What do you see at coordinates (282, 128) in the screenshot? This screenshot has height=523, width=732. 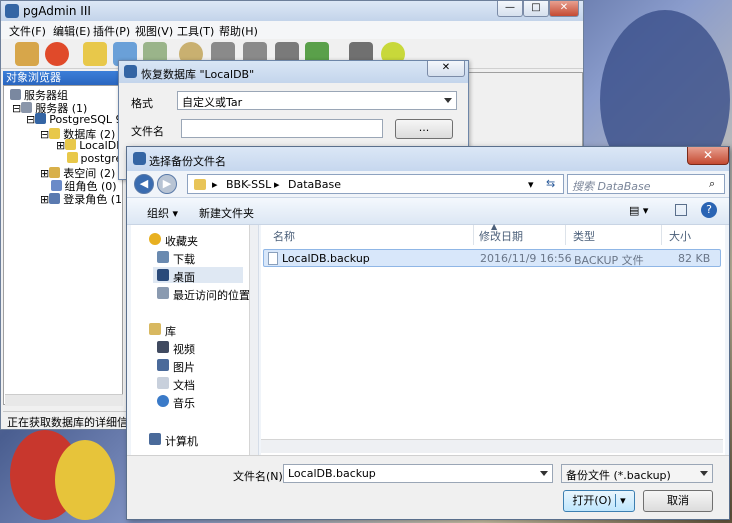 I see `filename-input` at bounding box center [282, 128].